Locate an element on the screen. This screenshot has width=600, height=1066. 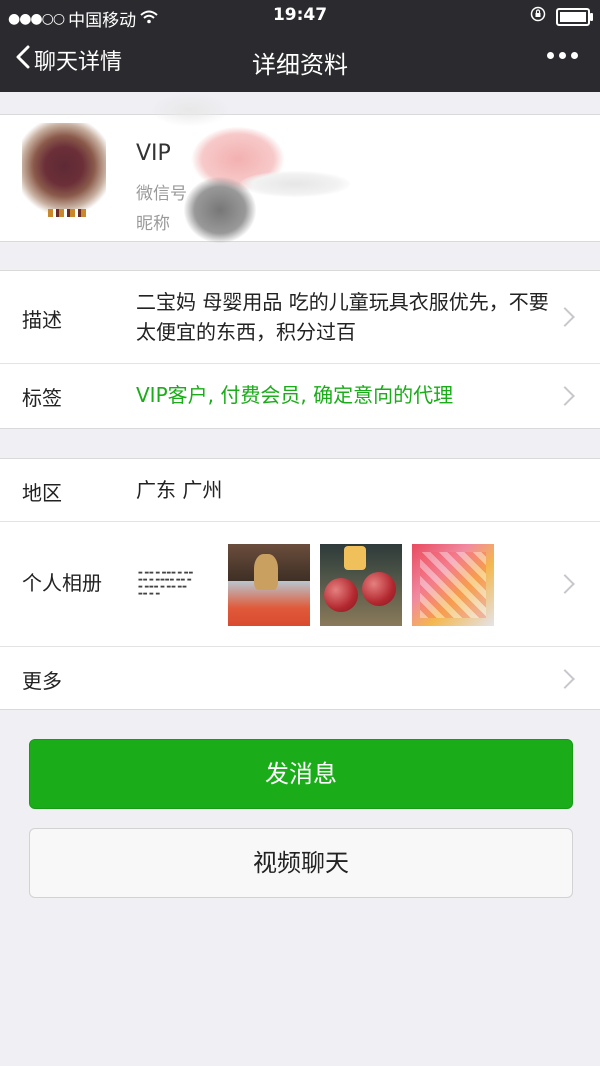
orientation-lock-icon is located at coordinates (538, 16).